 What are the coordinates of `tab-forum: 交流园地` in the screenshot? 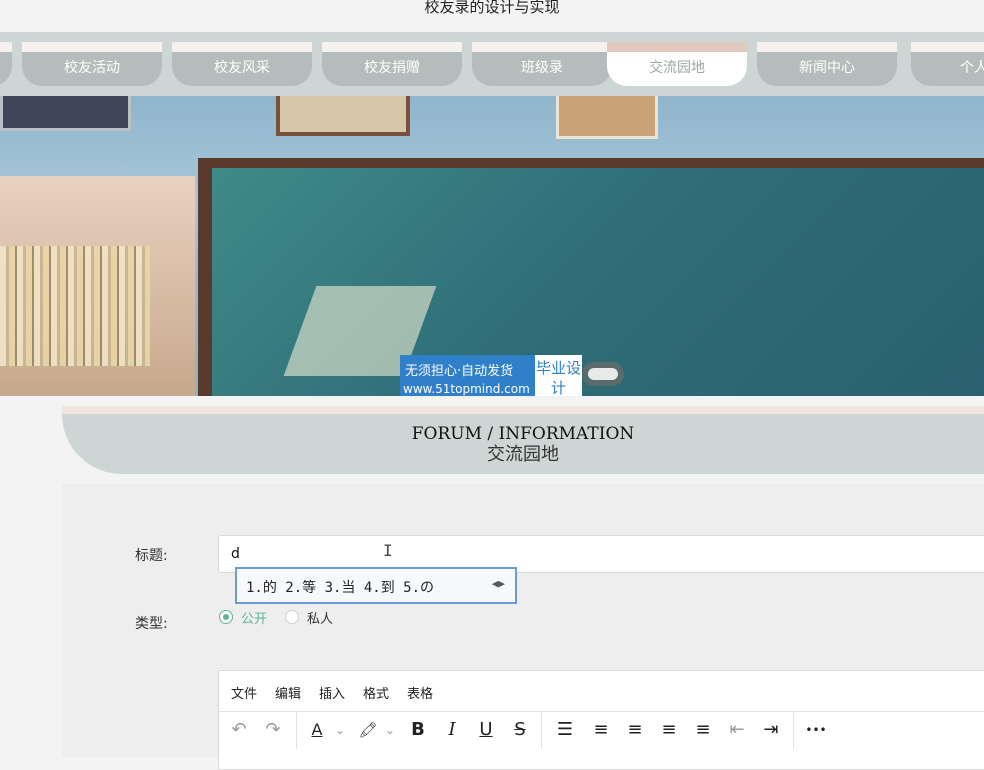 It's located at (677, 64).